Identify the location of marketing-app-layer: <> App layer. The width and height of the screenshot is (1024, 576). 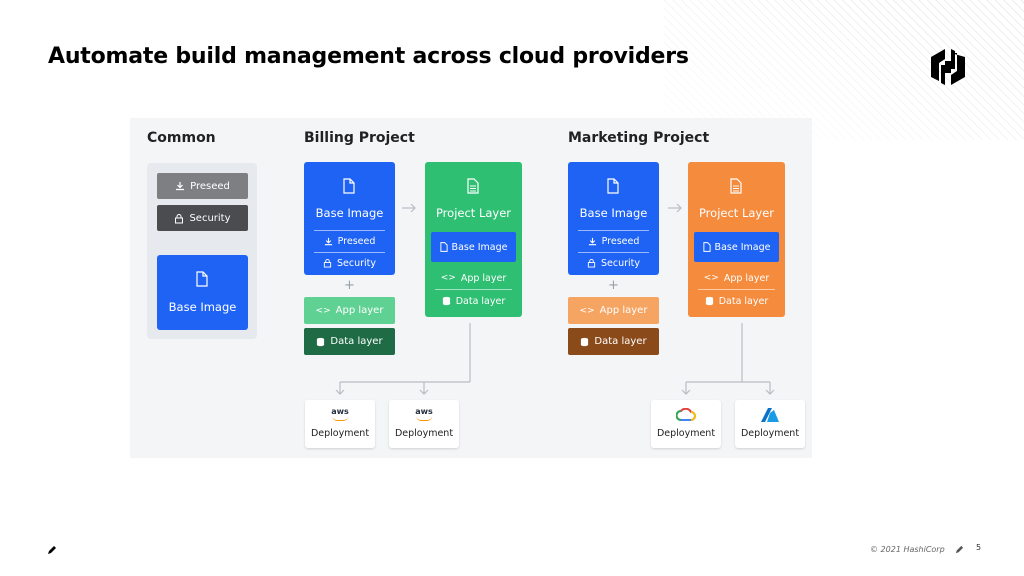
(613, 310).